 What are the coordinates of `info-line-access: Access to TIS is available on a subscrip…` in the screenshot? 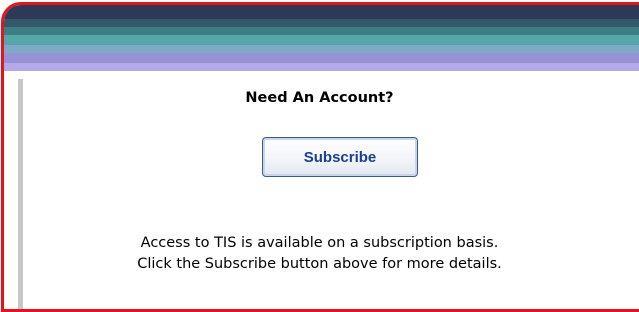 It's located at (319, 243).